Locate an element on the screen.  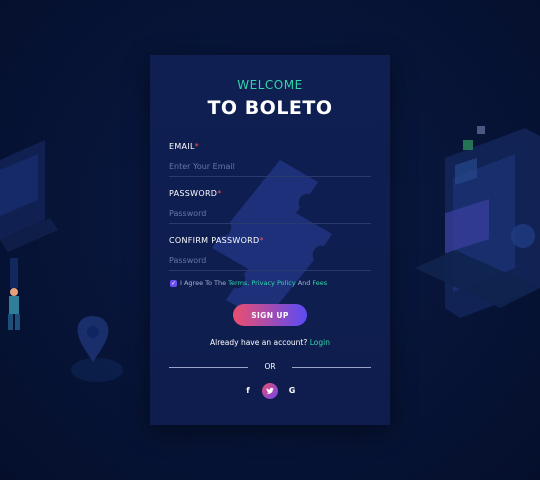
facebook-icon: f is located at coordinates (248, 391).